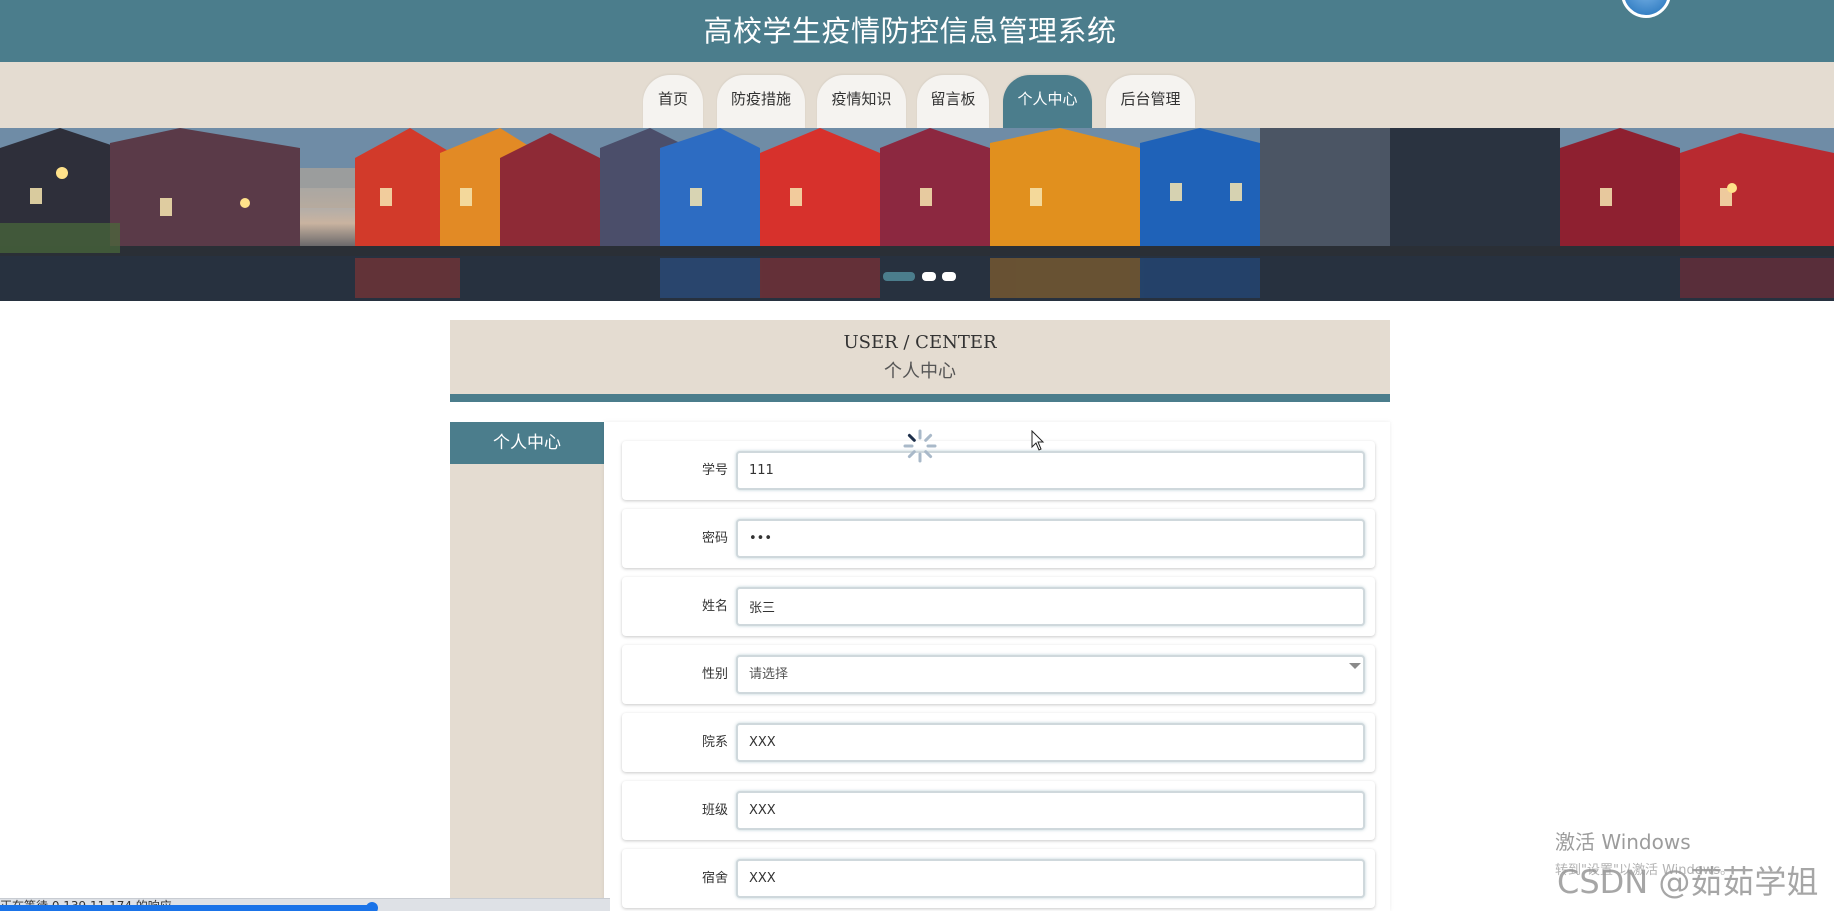  I want to click on nav-item-user-center: 个人中心, so click(1047, 101).